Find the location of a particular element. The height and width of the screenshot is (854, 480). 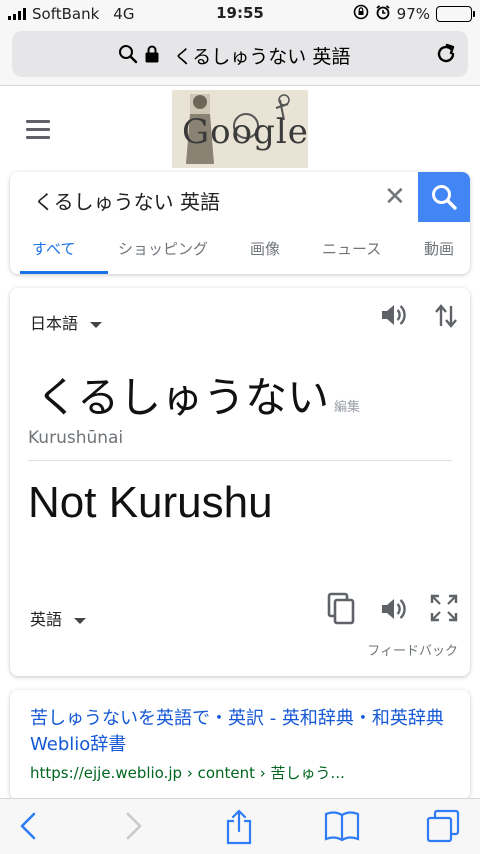

battery-percent: 97% is located at coordinates (413, 14).